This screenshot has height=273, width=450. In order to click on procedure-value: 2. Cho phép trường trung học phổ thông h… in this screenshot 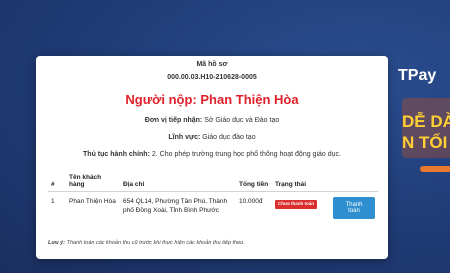, I will do `click(246, 154)`.